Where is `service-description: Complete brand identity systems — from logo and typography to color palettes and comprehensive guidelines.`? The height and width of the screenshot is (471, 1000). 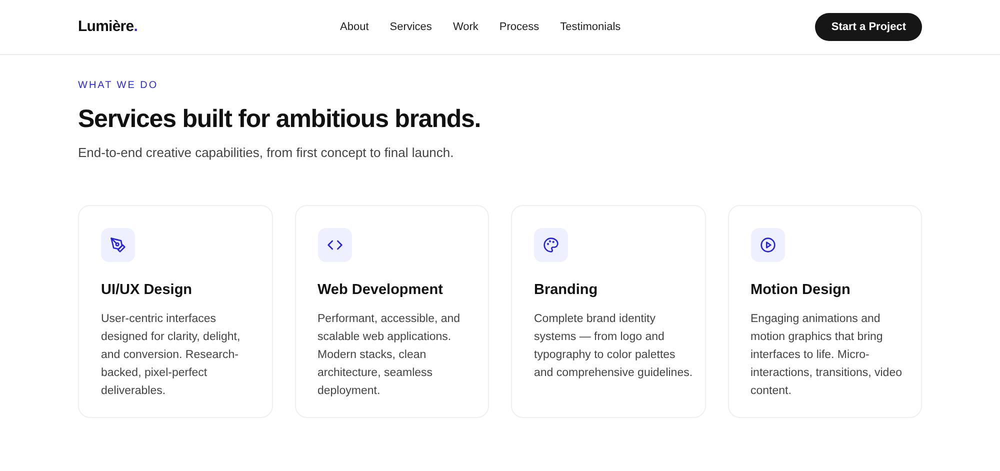
service-description: Complete brand identity systems — from logo and typography to color palettes and comprehensive guidelines. is located at coordinates (614, 347).